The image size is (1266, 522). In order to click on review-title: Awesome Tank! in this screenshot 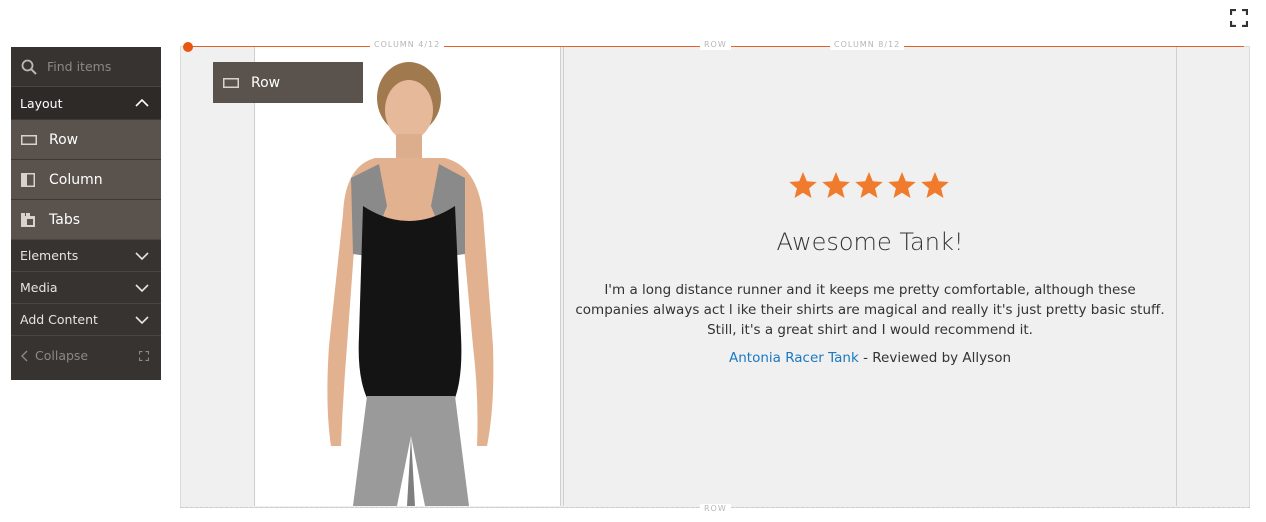, I will do `click(870, 242)`.